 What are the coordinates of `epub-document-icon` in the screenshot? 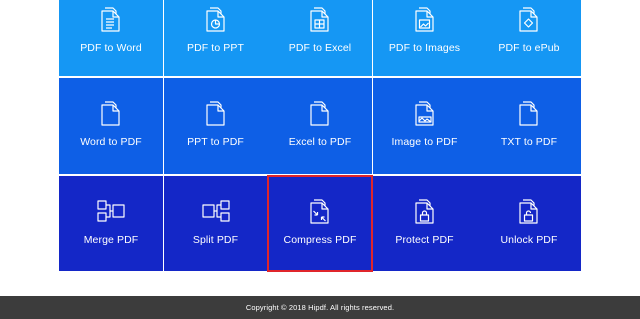 It's located at (529, 19).